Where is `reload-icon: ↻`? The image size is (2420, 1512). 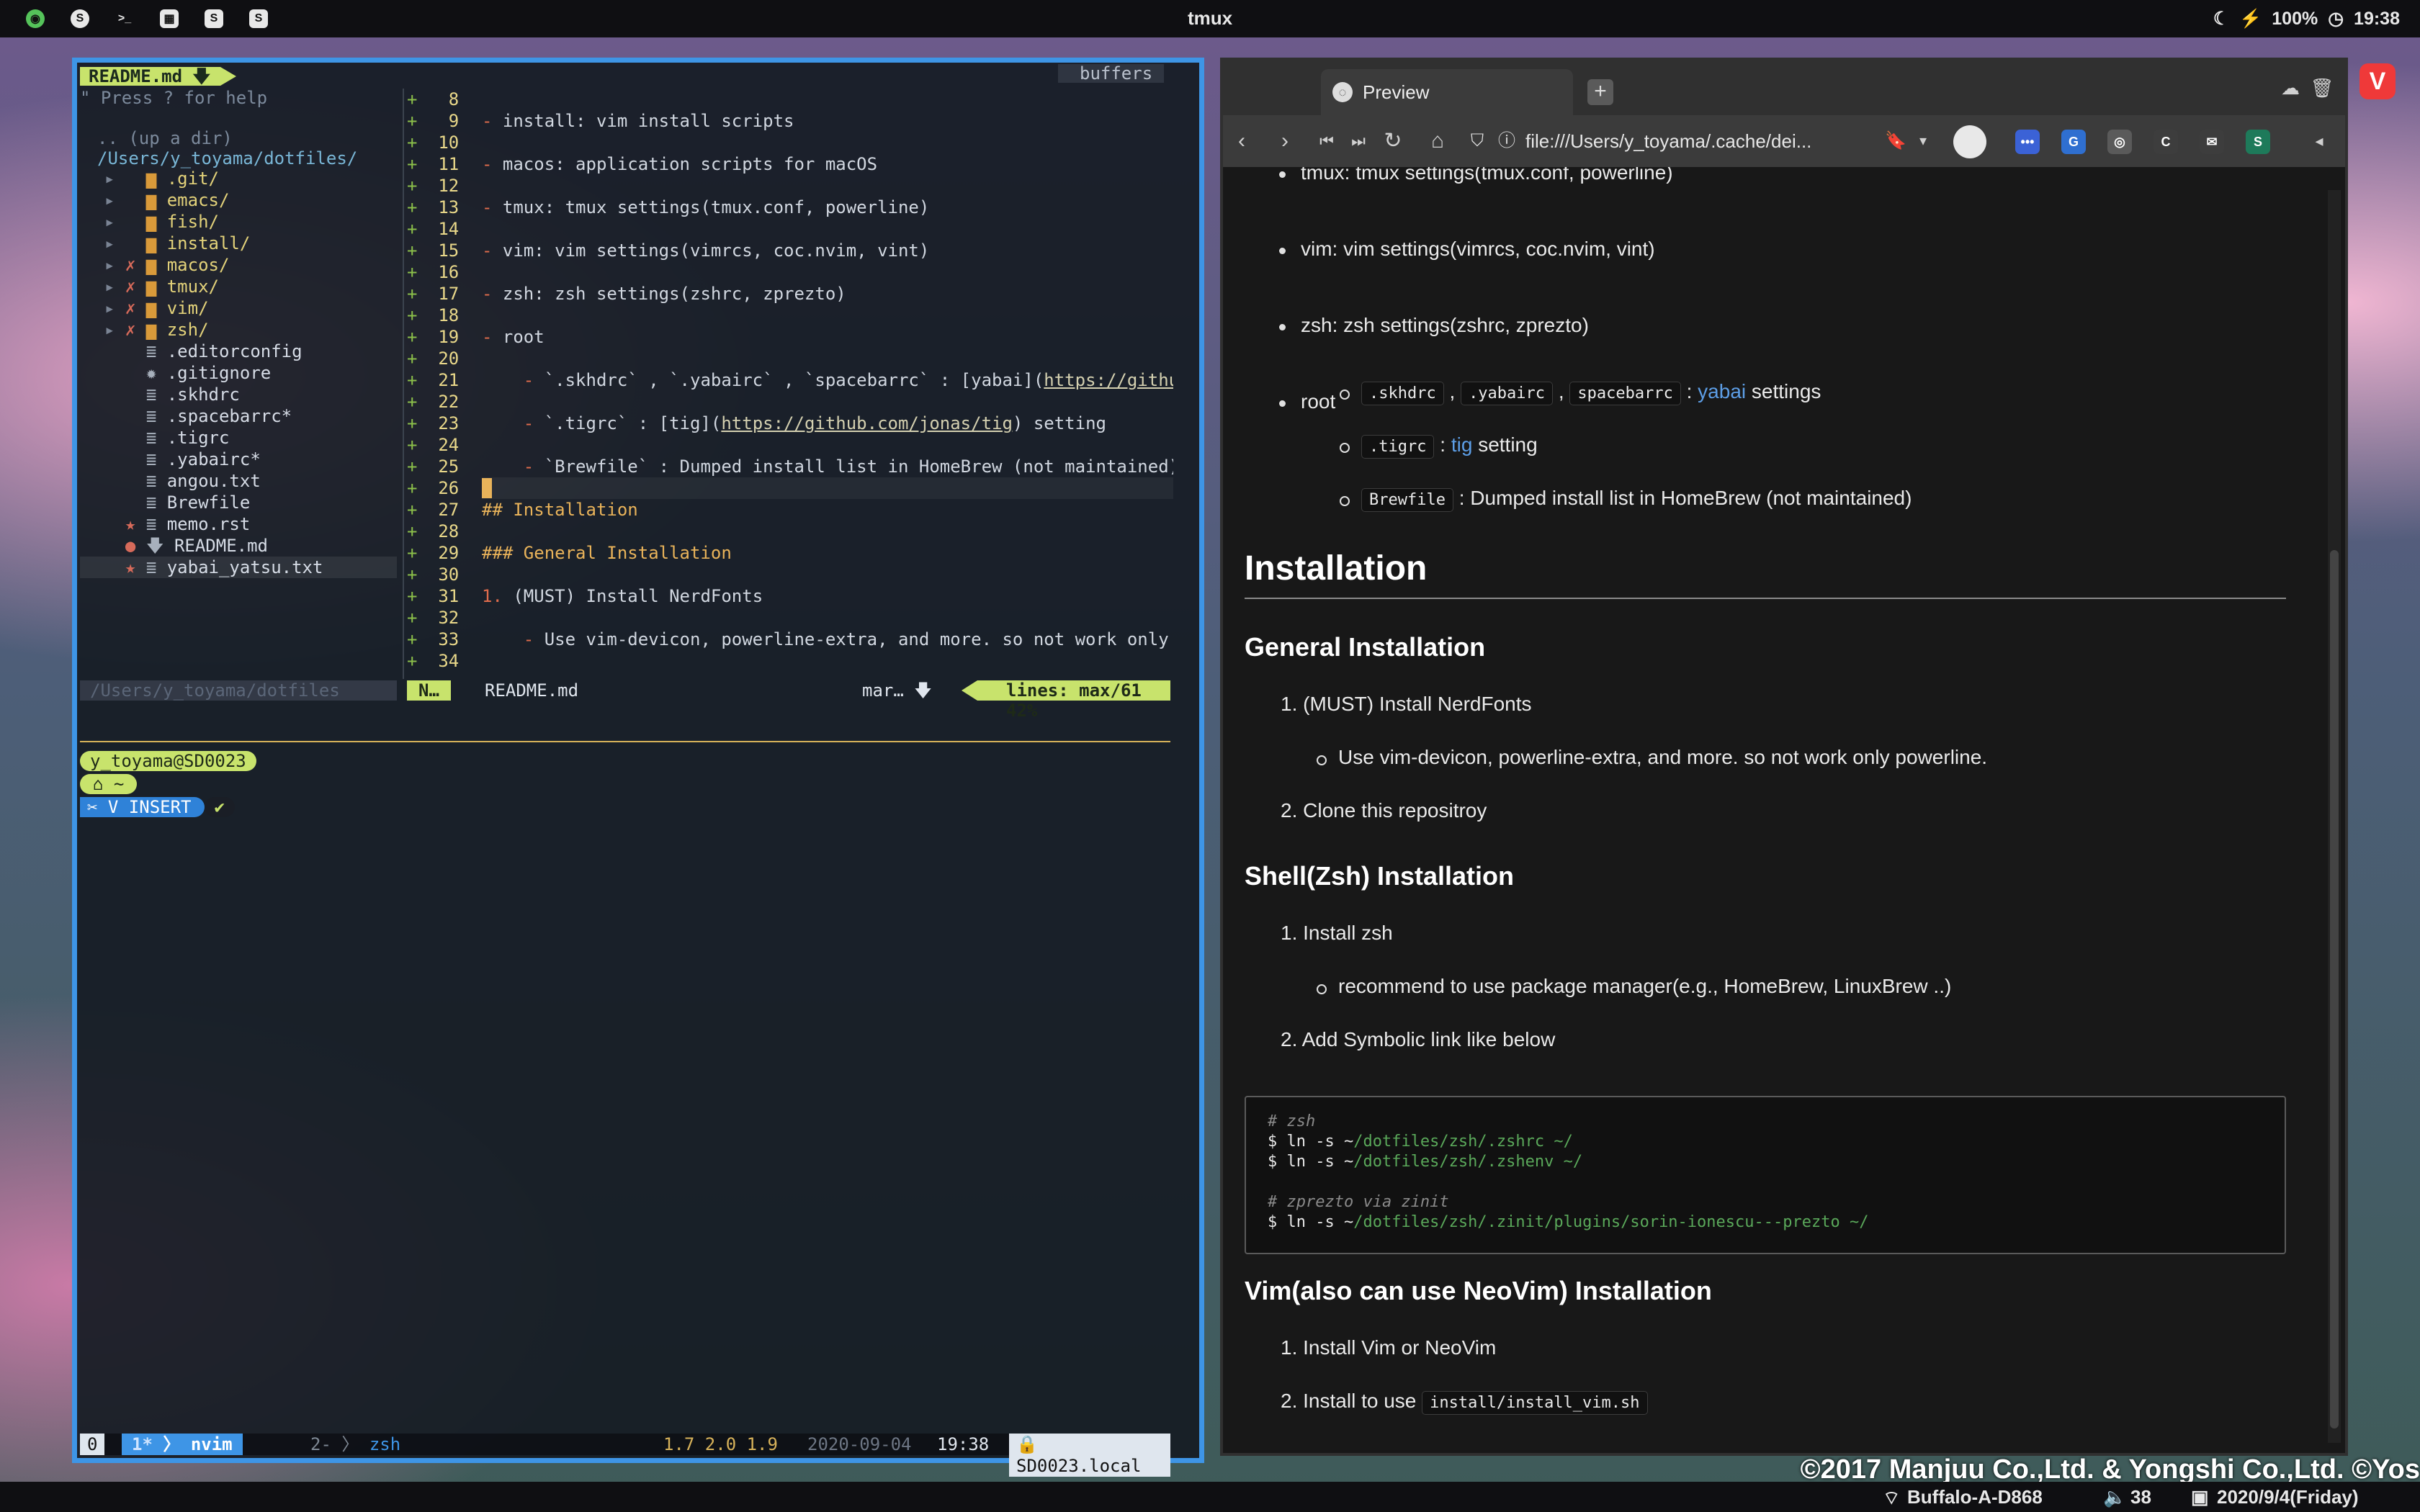
reload-icon: ↻ is located at coordinates (1393, 141).